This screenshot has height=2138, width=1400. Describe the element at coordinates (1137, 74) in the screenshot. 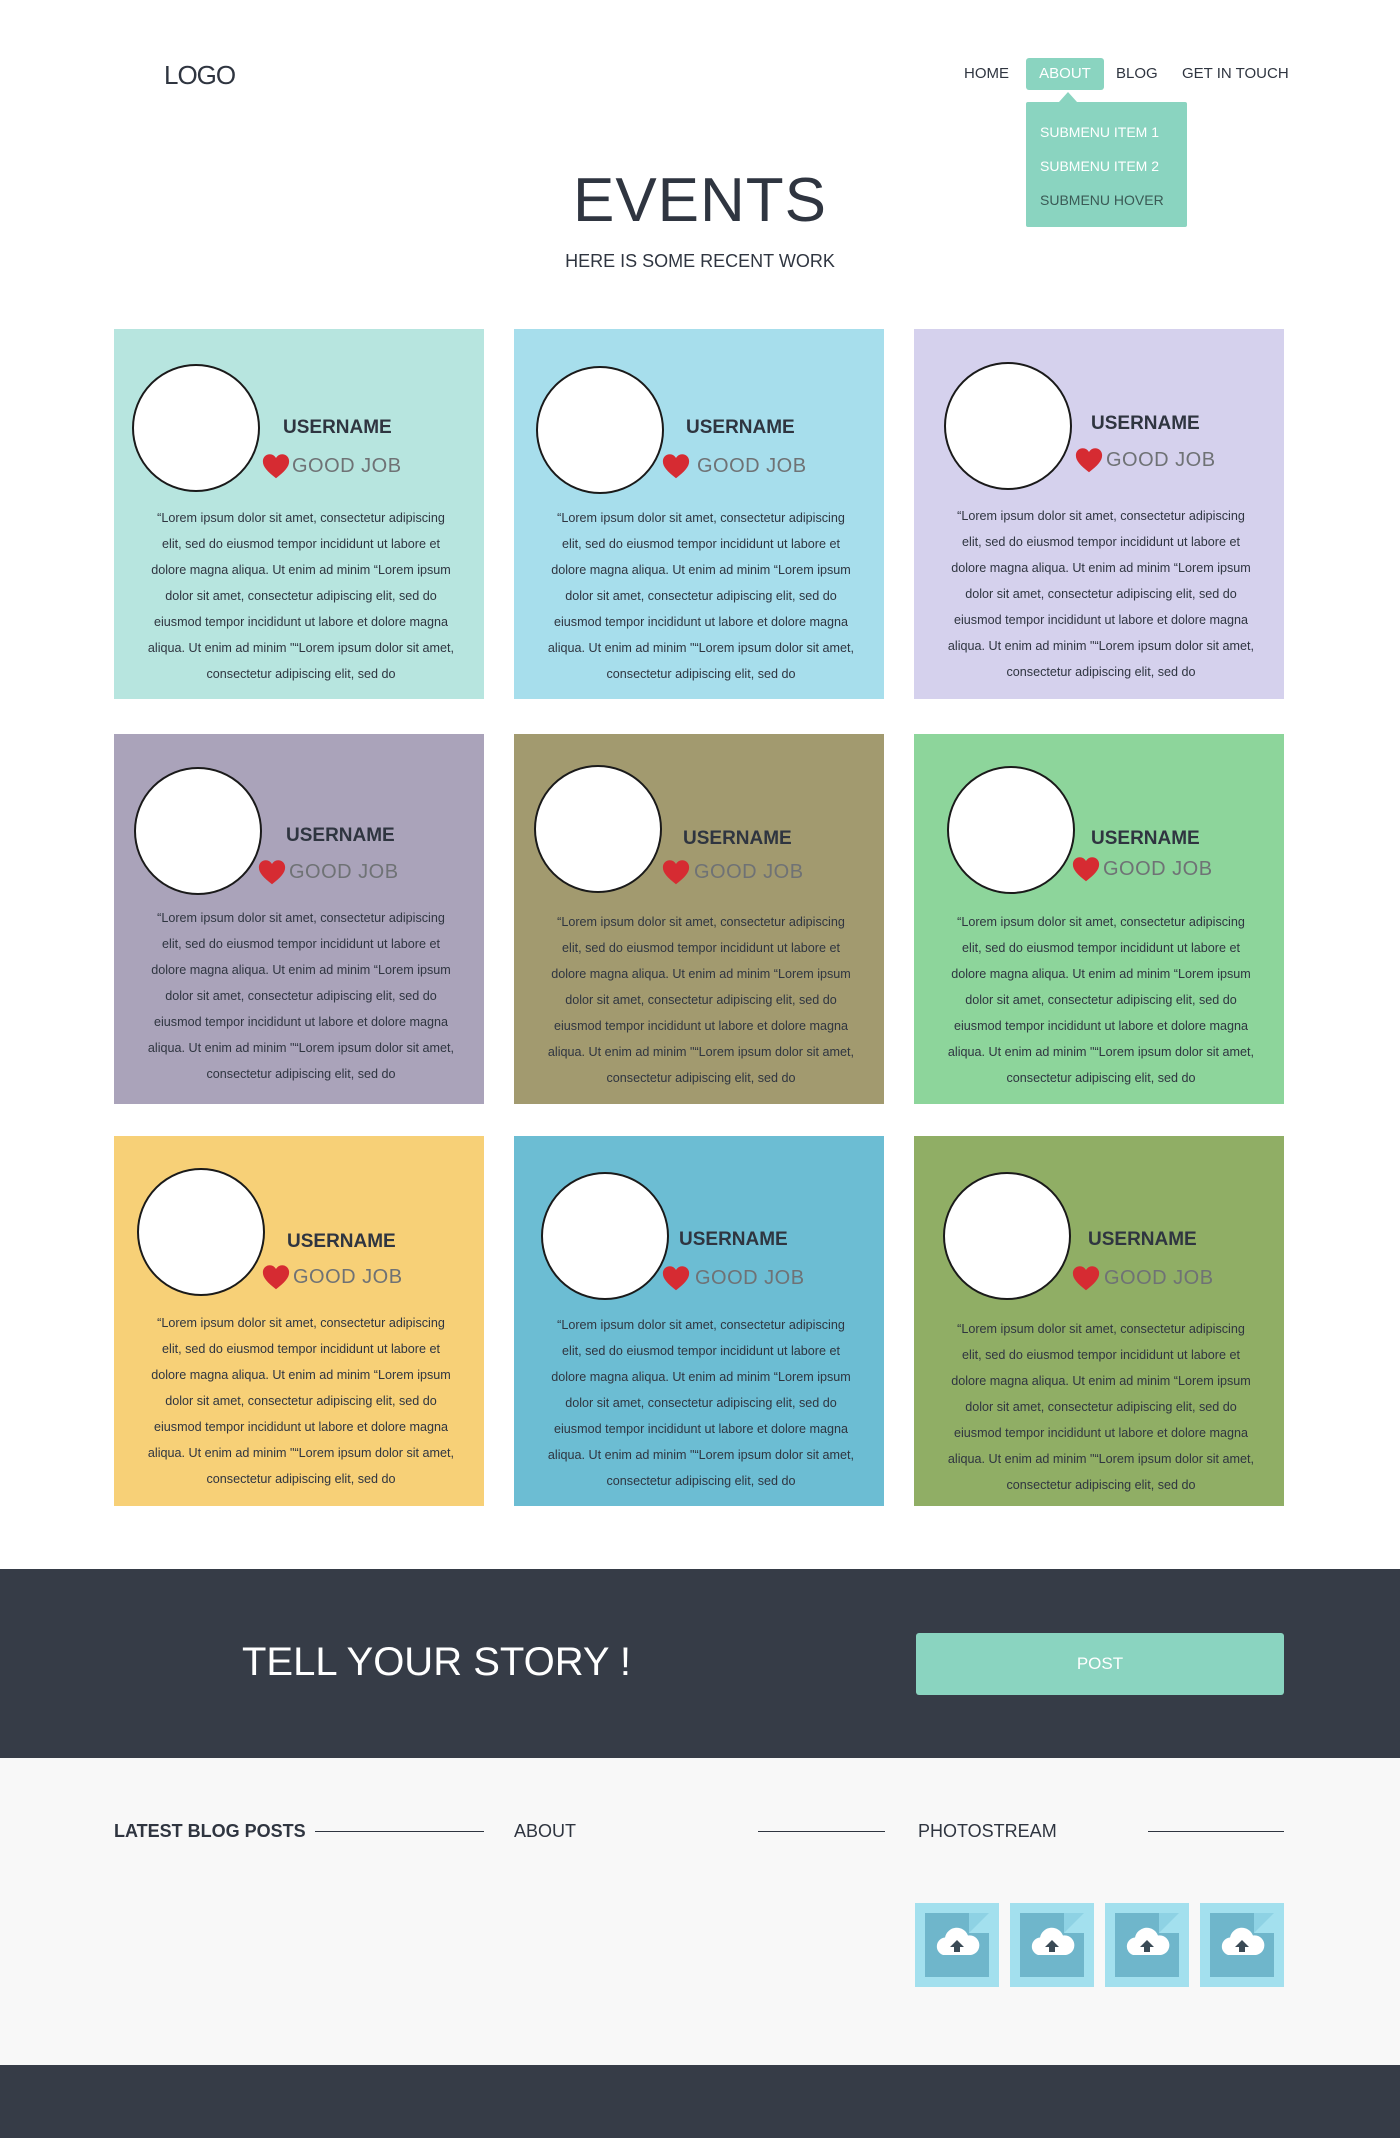

I see `nav-item-blog: BLOG` at that location.